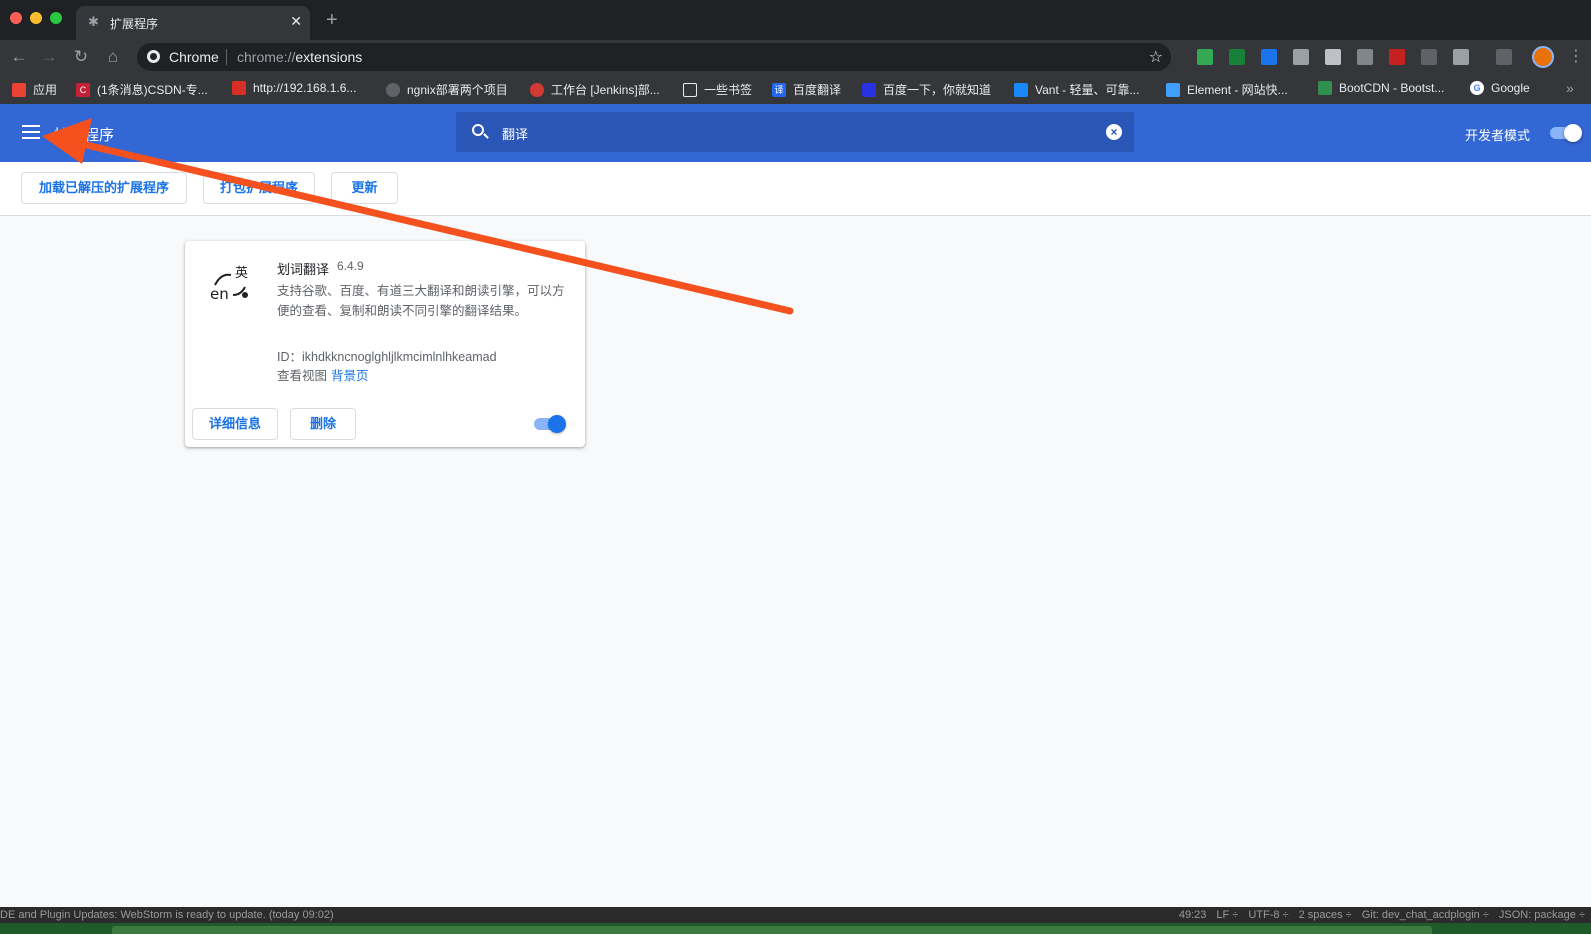 The height and width of the screenshot is (934, 1591). Describe the element at coordinates (1461, 57) in the screenshot. I see `extension-vue-icon` at that location.